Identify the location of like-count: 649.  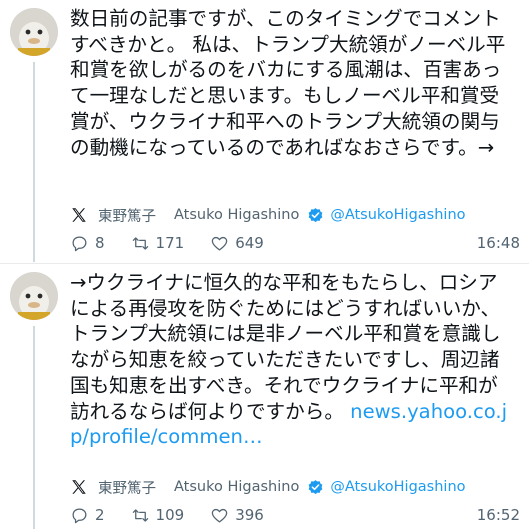
(249, 243).